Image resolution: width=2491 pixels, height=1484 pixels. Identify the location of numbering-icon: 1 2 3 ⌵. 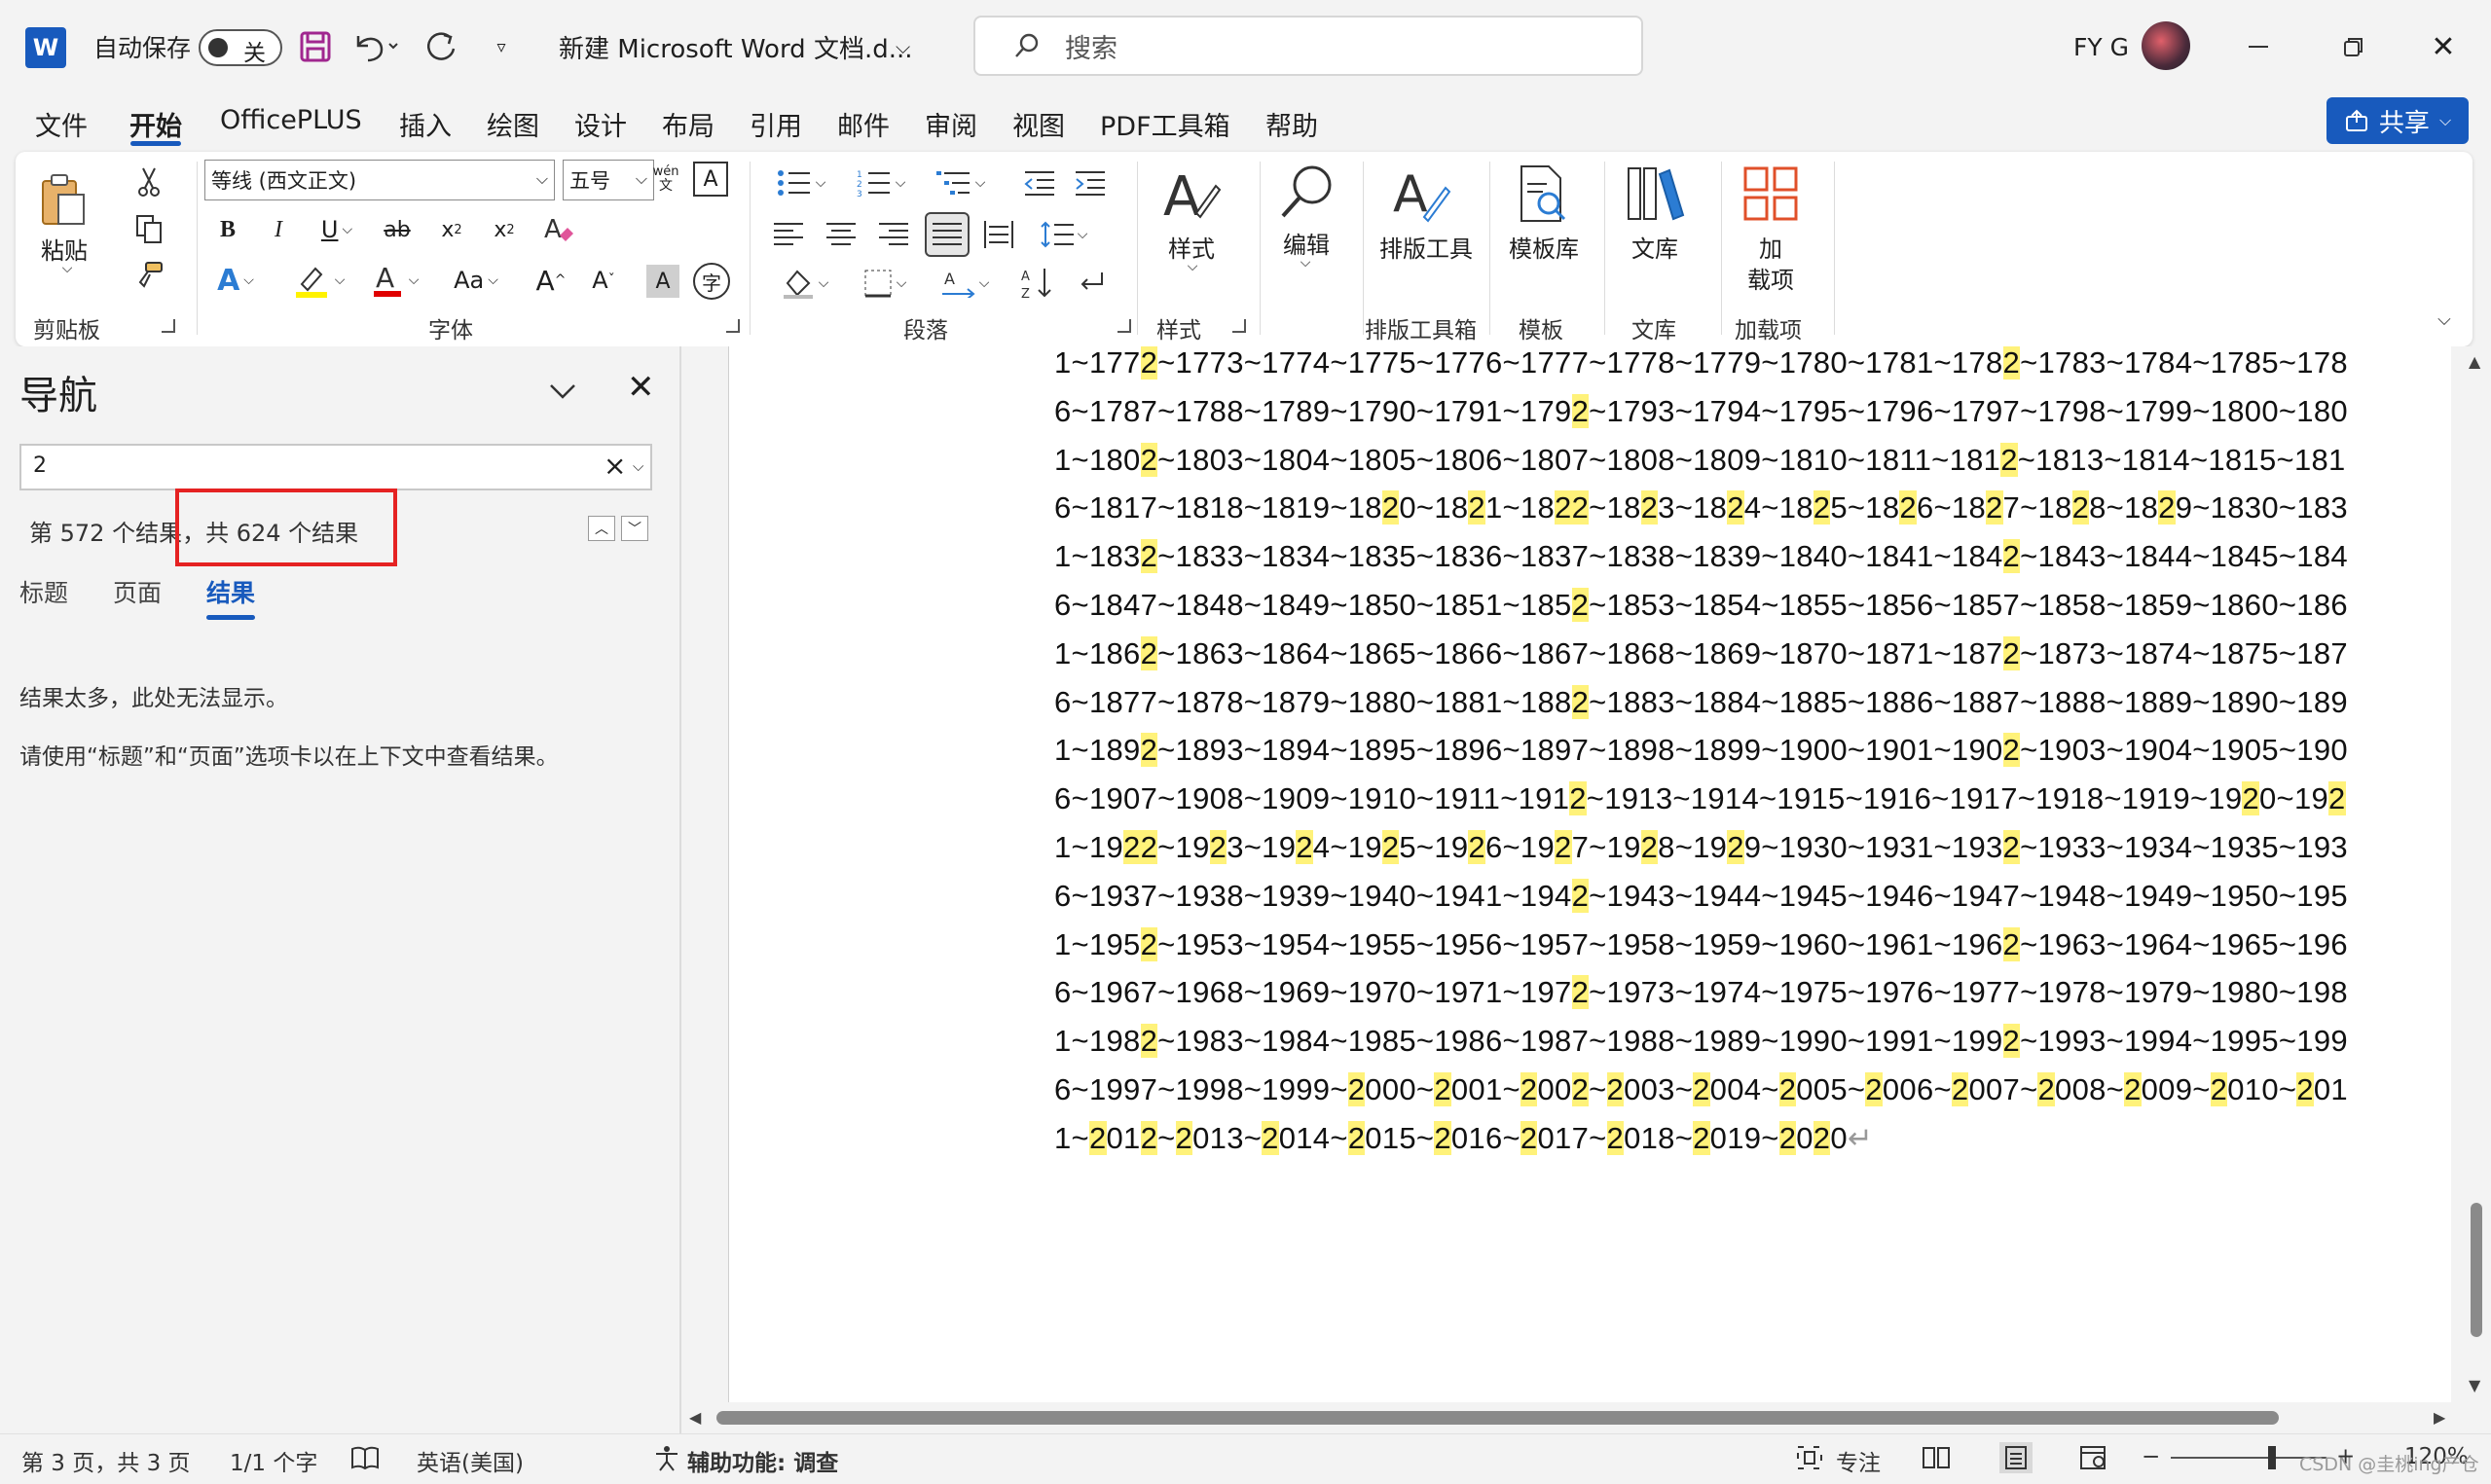
(881, 183).